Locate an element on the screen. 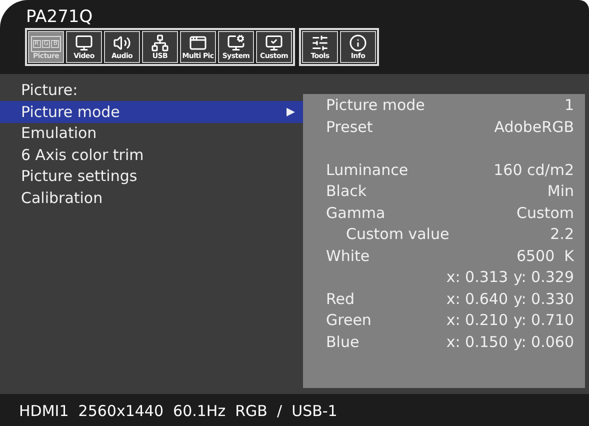 The height and width of the screenshot is (426, 589). setting-label: Black is located at coordinates (346, 191).